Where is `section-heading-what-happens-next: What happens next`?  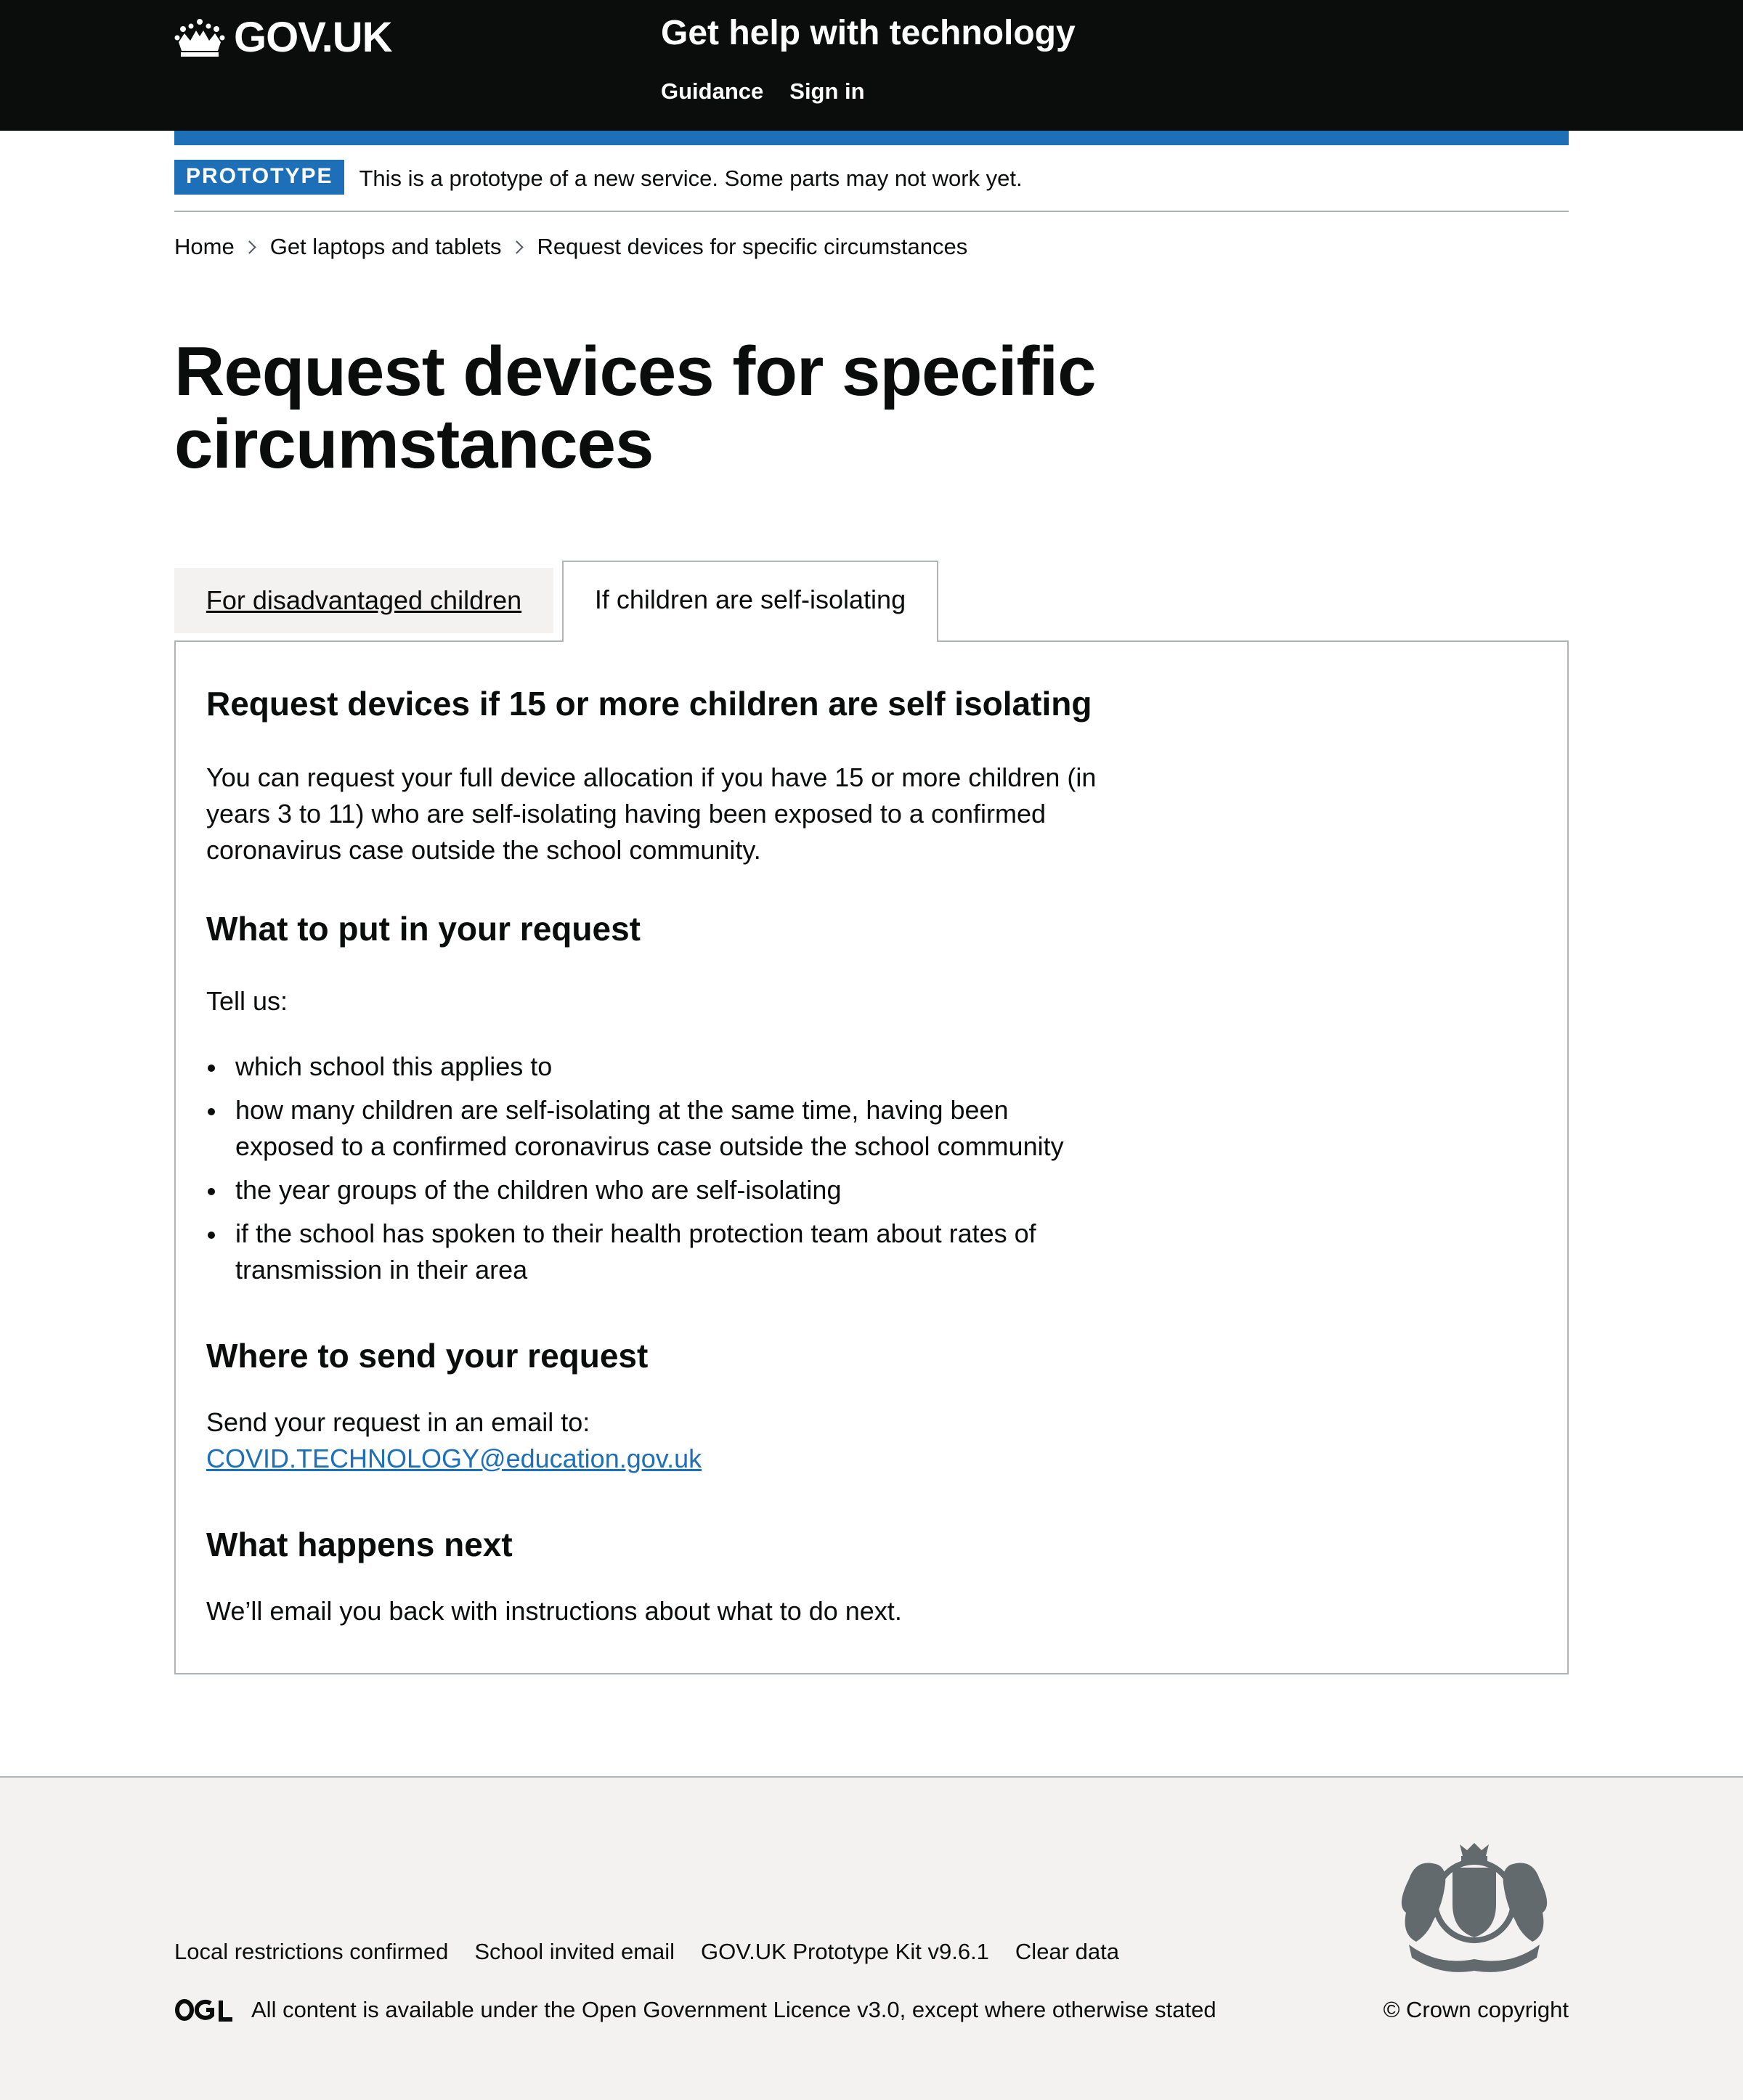 section-heading-what-happens-next: What happens next is located at coordinates (359, 1544).